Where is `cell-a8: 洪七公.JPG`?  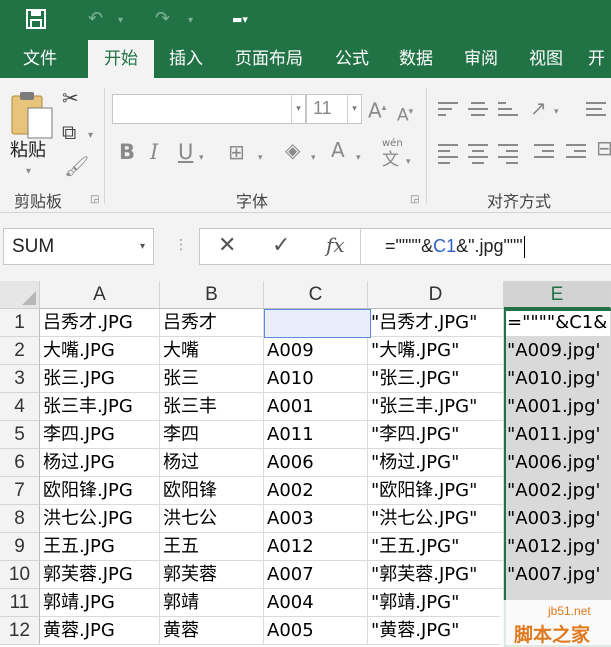 cell-a8: 洪七公.JPG is located at coordinates (100, 519).